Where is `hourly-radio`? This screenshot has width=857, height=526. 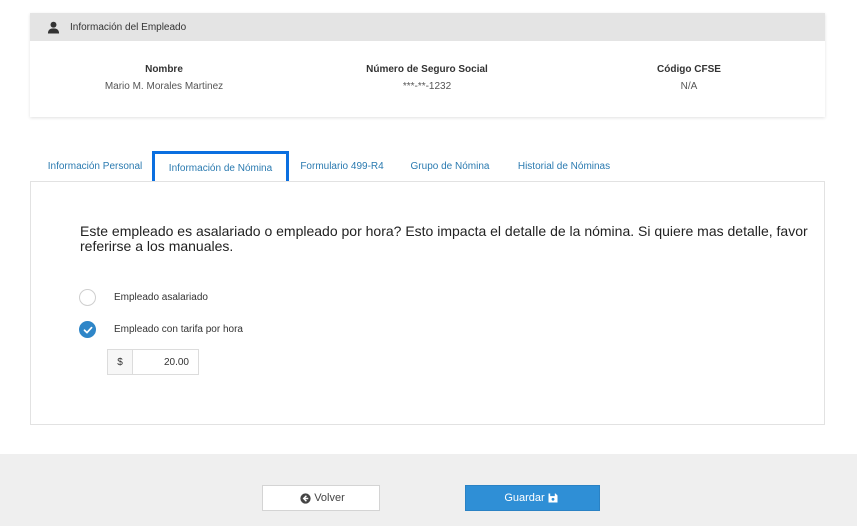
hourly-radio is located at coordinates (87, 329).